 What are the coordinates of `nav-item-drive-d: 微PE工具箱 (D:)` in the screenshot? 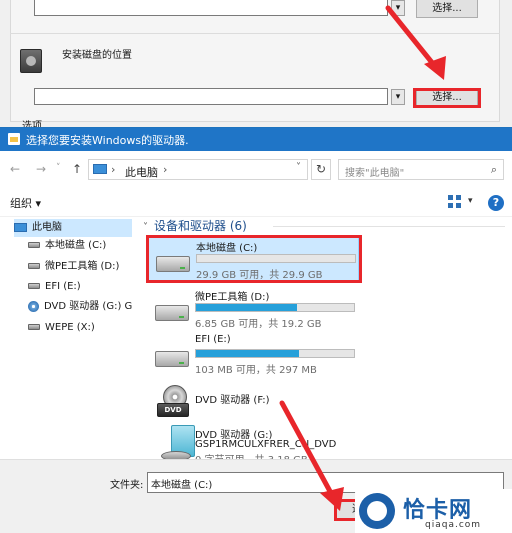 It's located at (73, 267).